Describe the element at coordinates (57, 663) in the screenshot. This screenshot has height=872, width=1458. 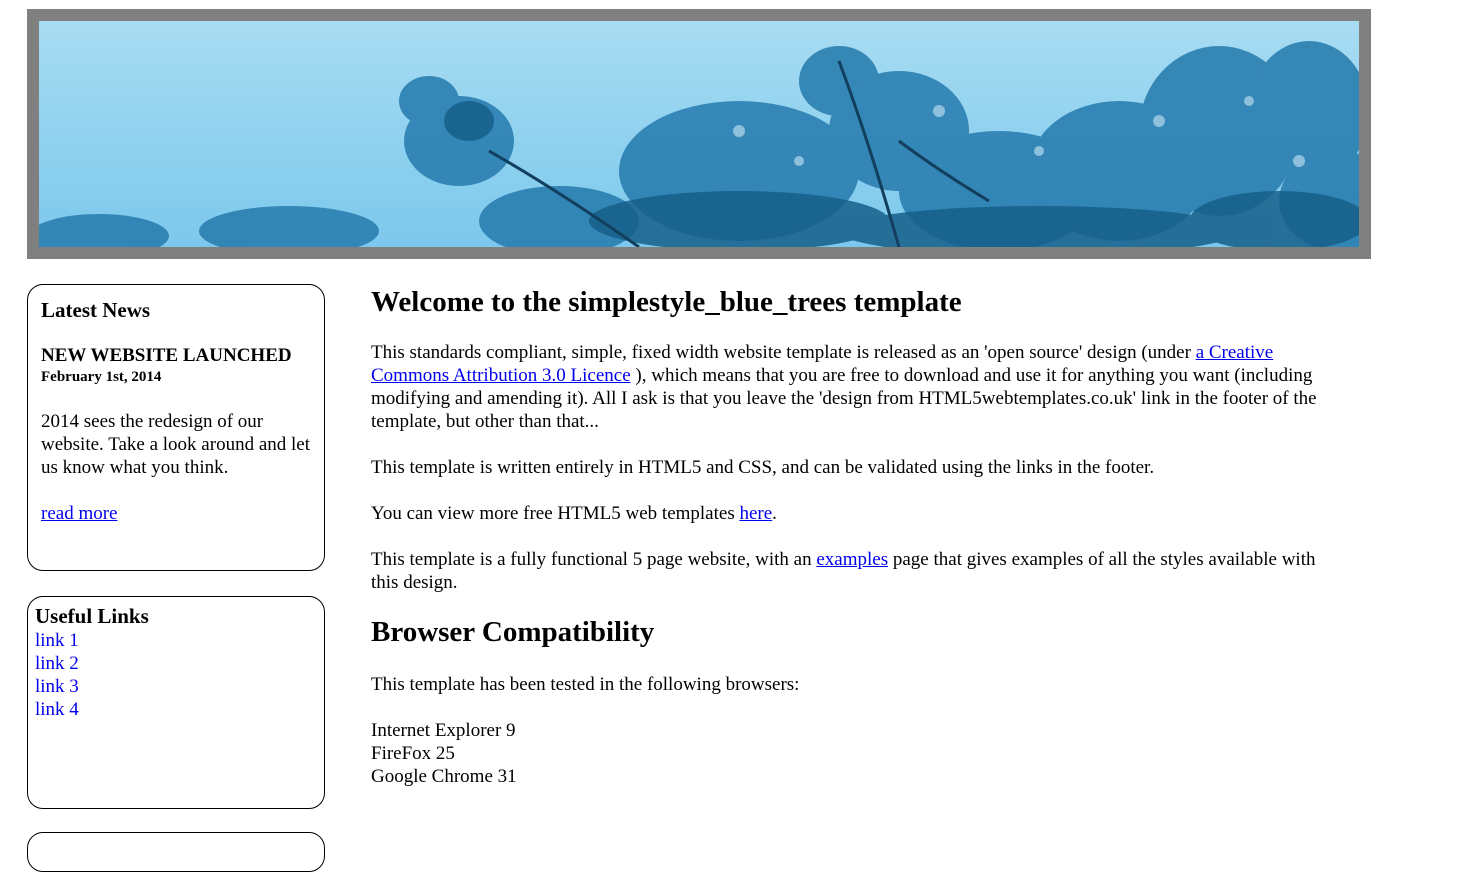
I see `useful-link-2: link 2` at that location.